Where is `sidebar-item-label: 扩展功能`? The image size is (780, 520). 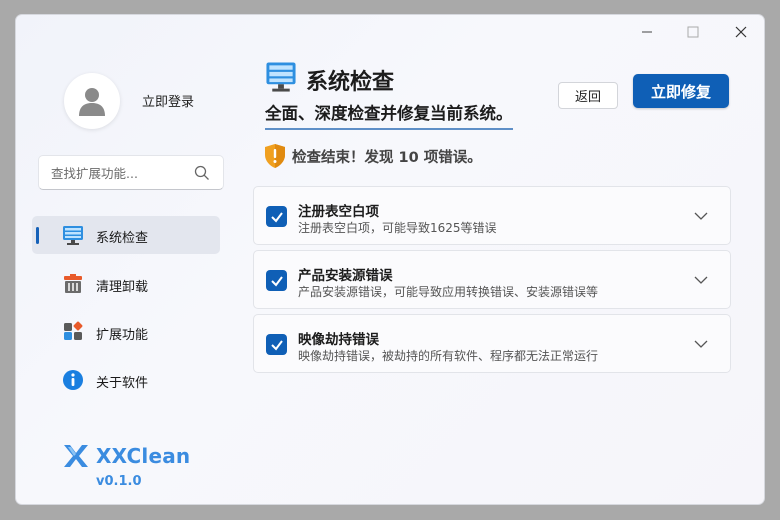
sidebar-item-label: 扩展功能 is located at coordinates (122, 335).